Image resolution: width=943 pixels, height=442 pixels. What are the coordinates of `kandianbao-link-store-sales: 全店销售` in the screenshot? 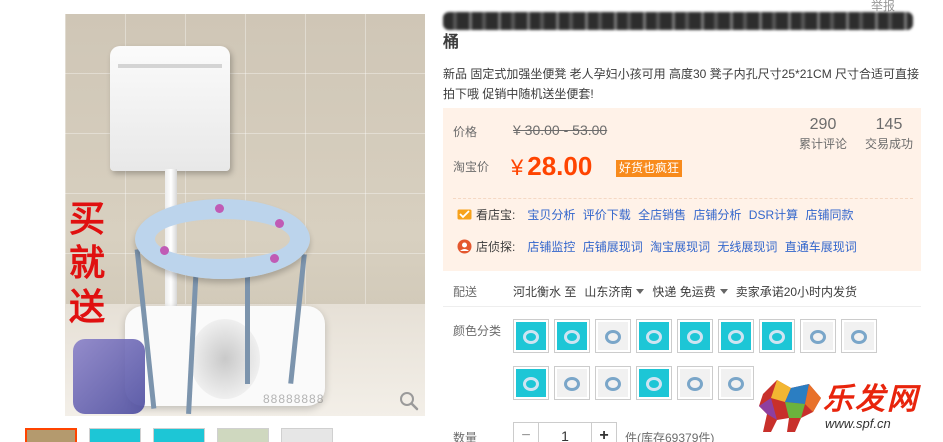 It's located at (662, 215).